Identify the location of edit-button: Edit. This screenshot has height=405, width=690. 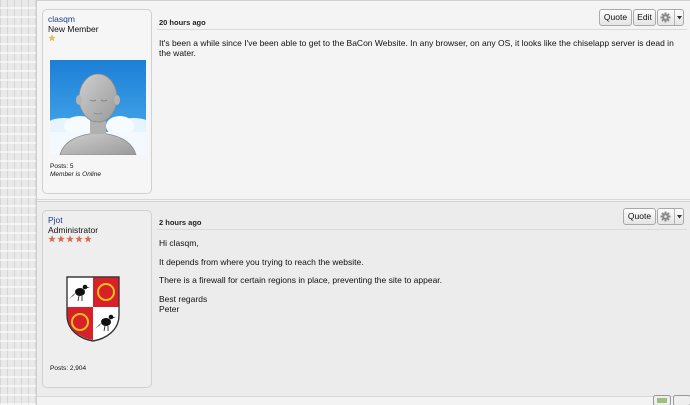
(644, 17).